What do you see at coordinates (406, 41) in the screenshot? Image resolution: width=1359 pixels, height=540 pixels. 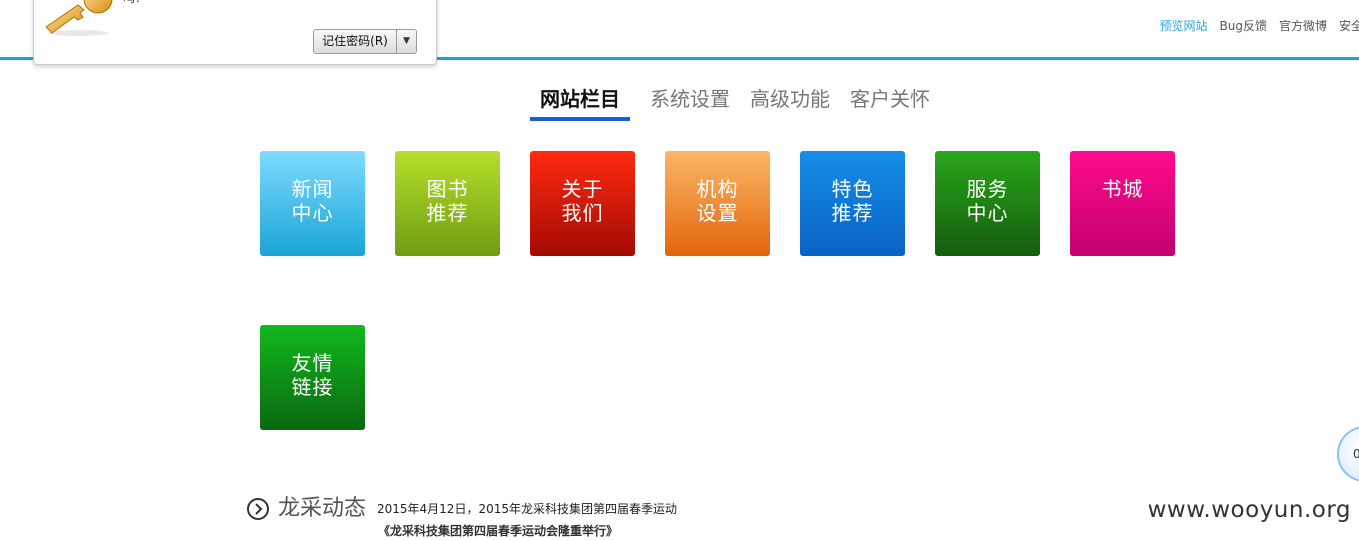 I see `remember-password-dropdown: ▼` at bounding box center [406, 41].